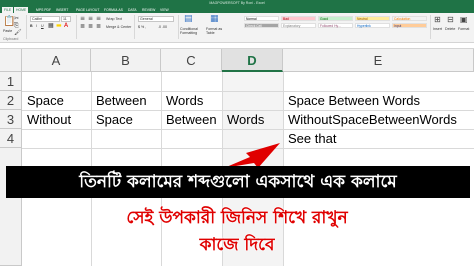 Image resolution: width=474 pixels, height=266 pixels. Describe the element at coordinates (261, 18) in the screenshot. I see `cell-style-normal: Normal` at that location.